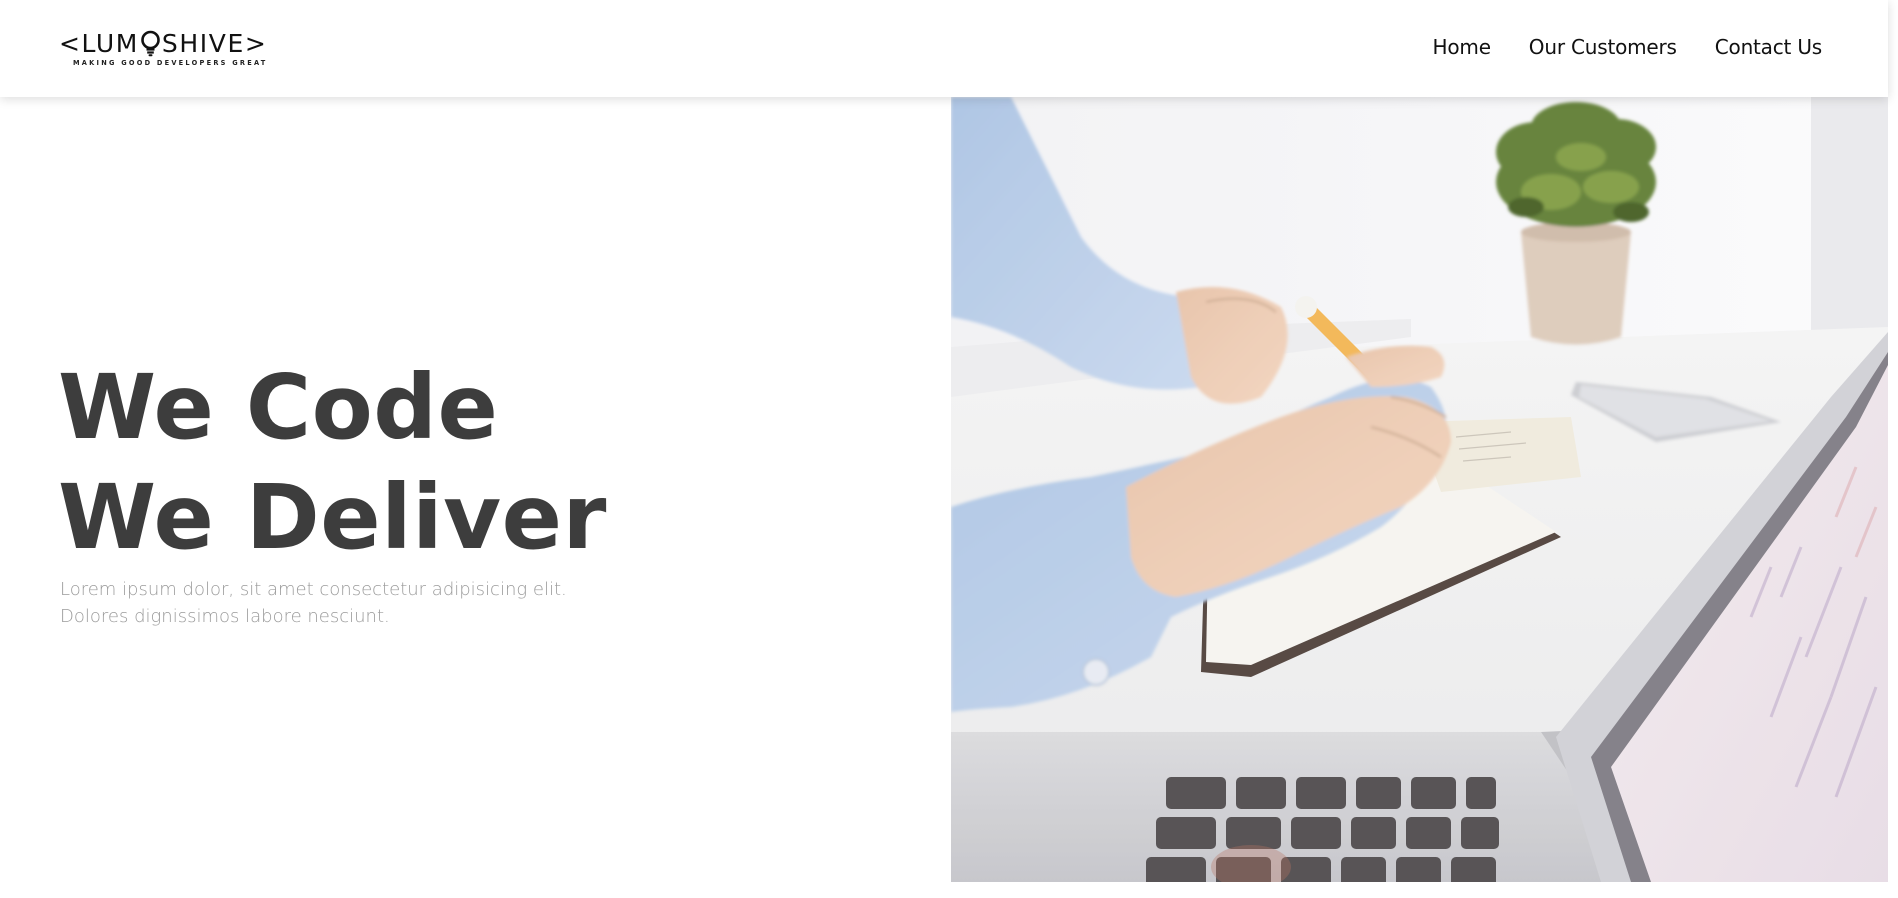  Describe the element at coordinates (1603, 47) in the screenshot. I see `nav-our-customers: Our Customers` at that location.